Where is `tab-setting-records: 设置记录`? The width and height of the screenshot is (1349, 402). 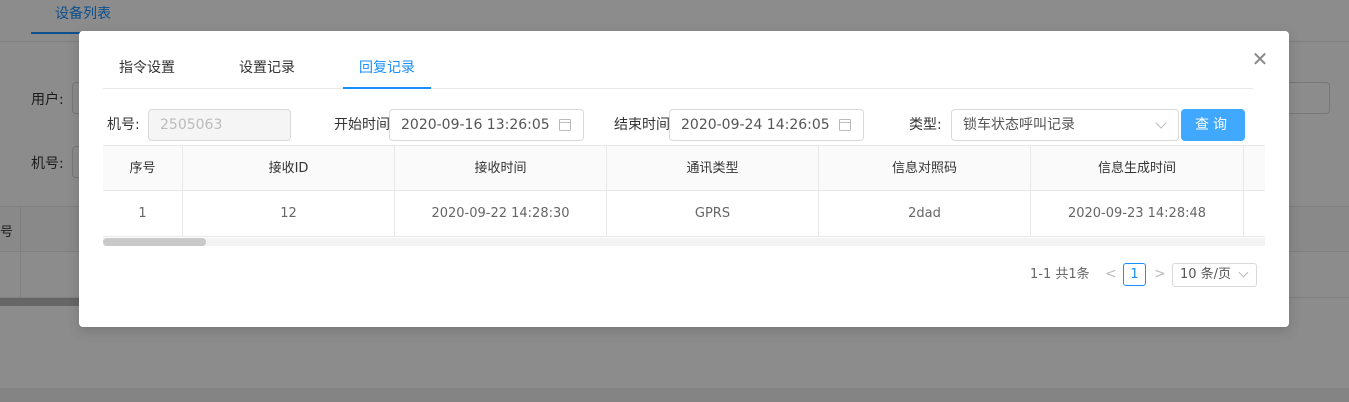
tab-setting-records: 设置记录 is located at coordinates (267, 68).